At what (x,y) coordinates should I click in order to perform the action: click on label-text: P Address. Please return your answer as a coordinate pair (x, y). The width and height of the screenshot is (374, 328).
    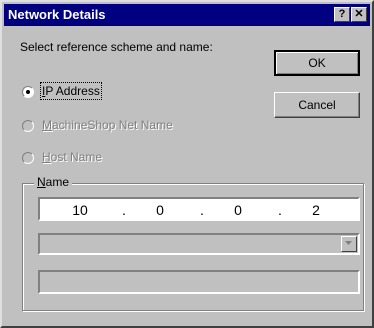
    Looking at the image, I should click on (72, 91).